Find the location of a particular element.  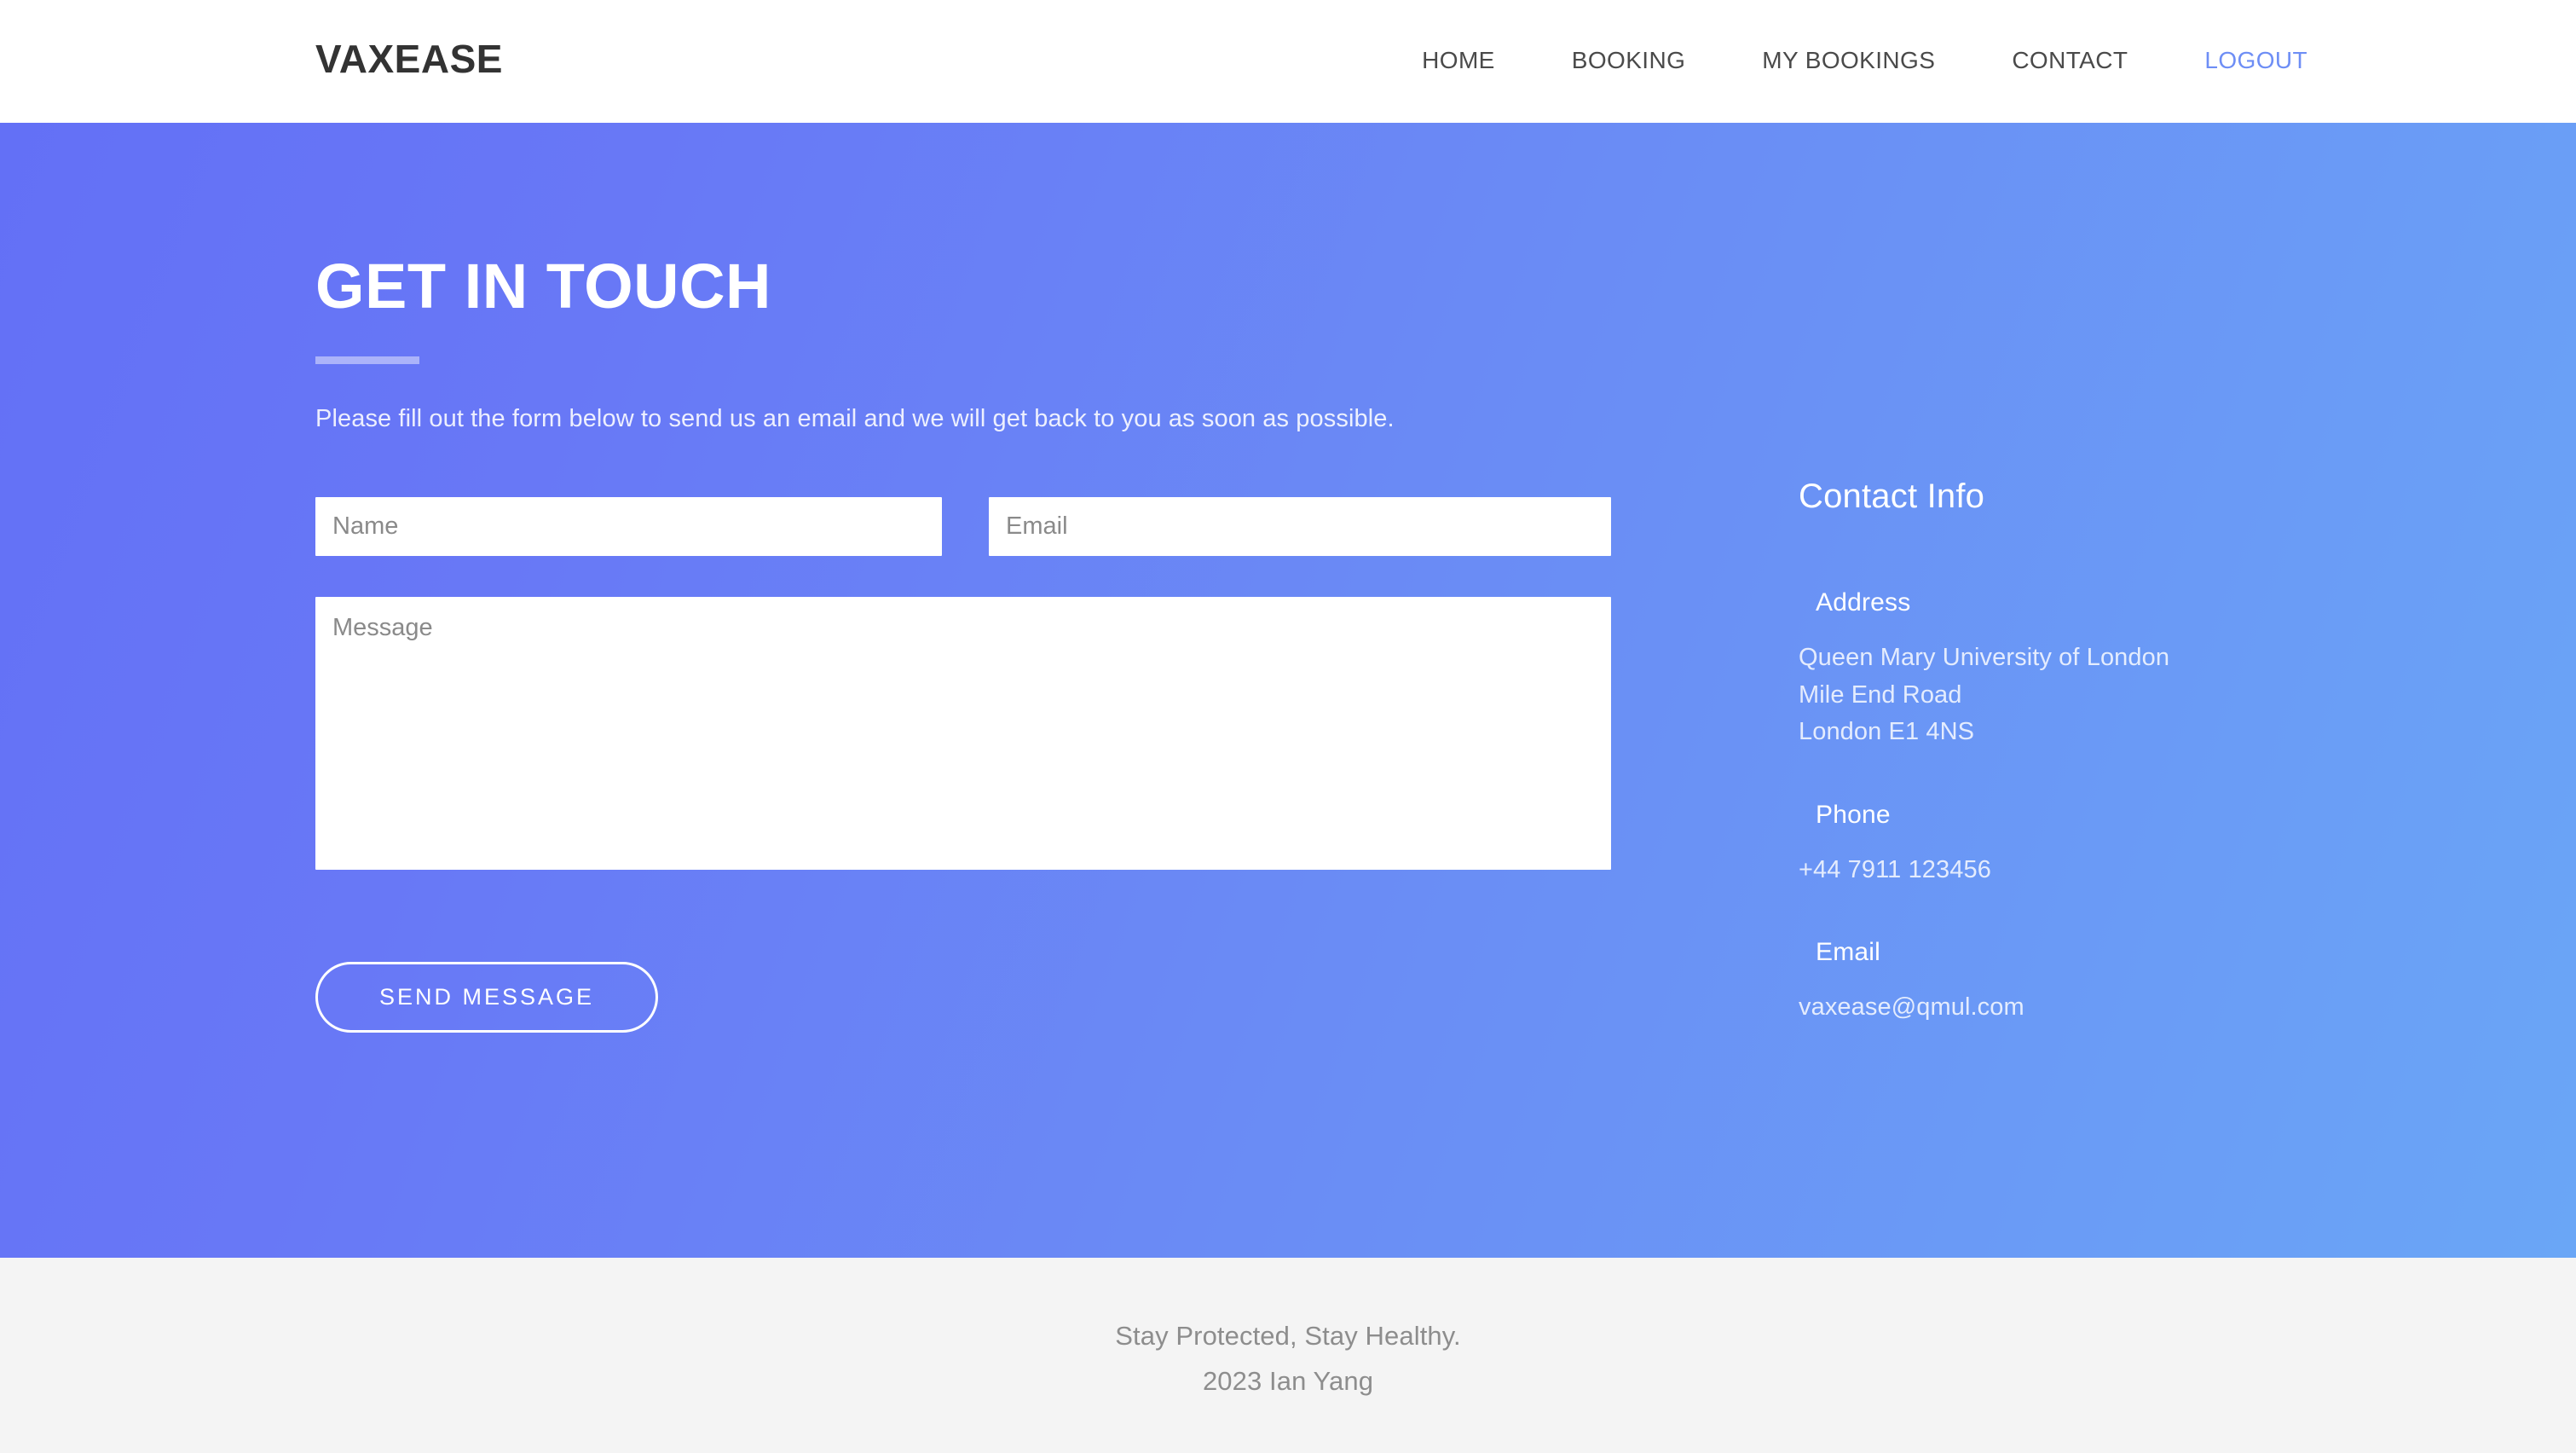

nav-item-booking: BOOKING is located at coordinates (1628, 60).